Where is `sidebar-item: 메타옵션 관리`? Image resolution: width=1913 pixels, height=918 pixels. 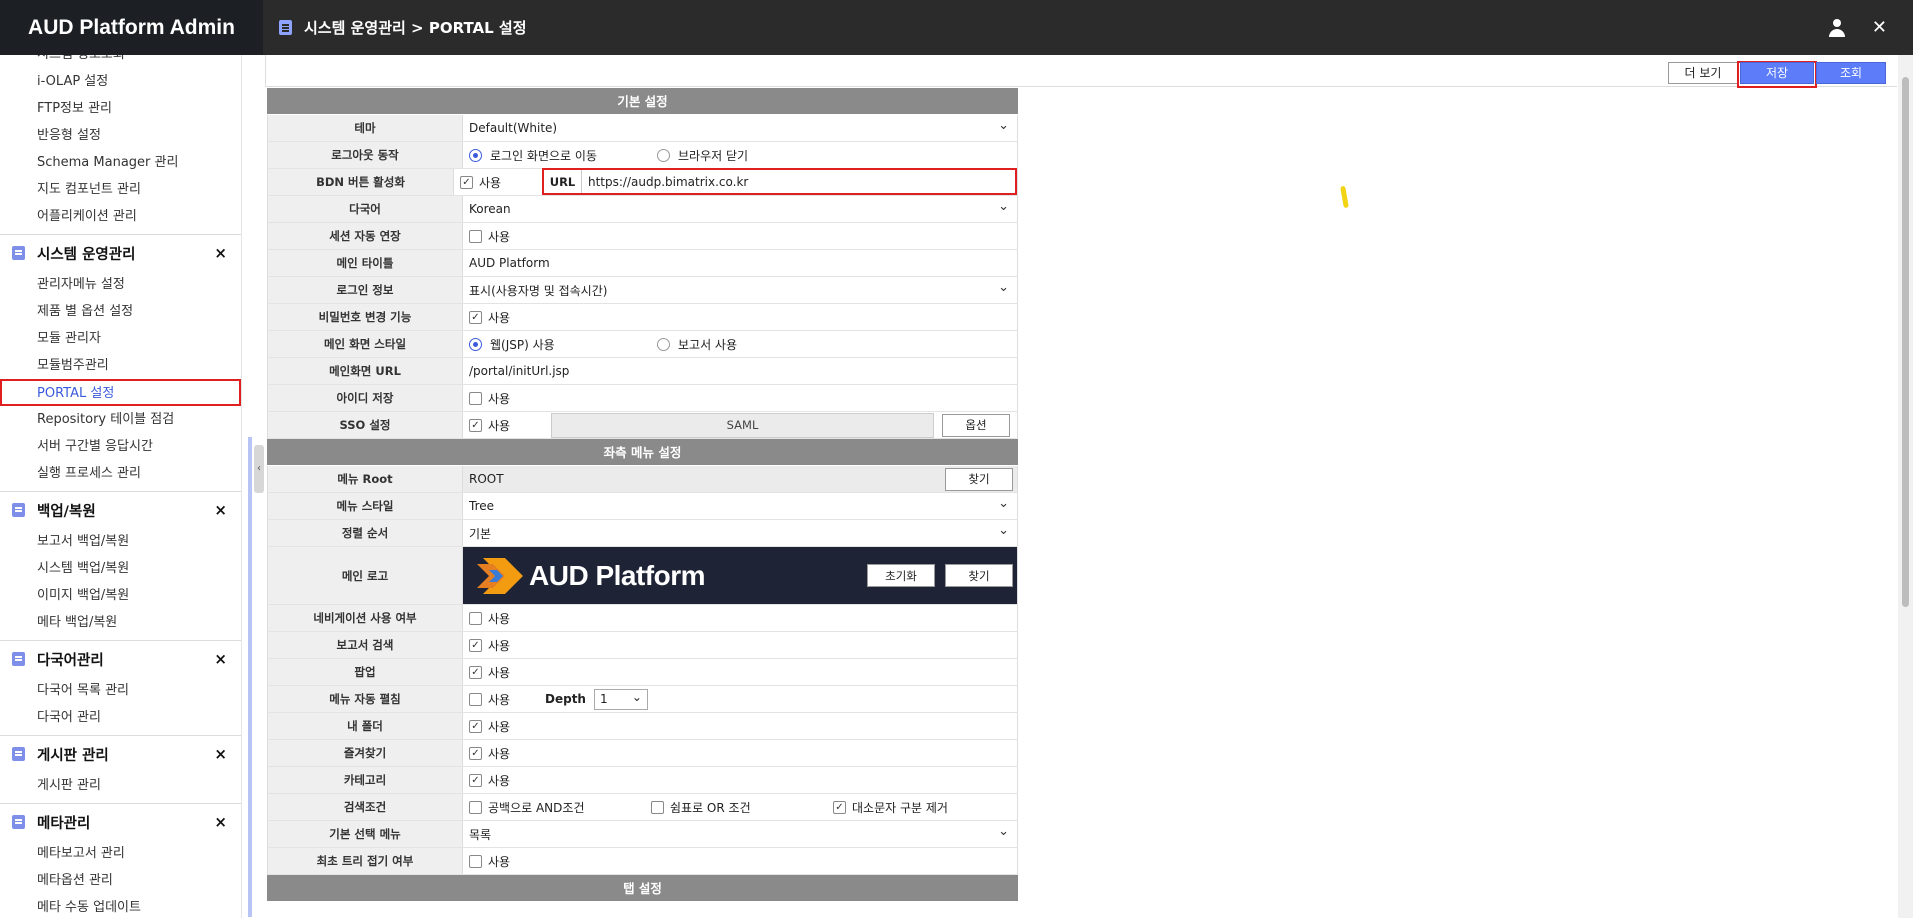
sidebar-item: 메타옵션 관리 is located at coordinates (120, 880).